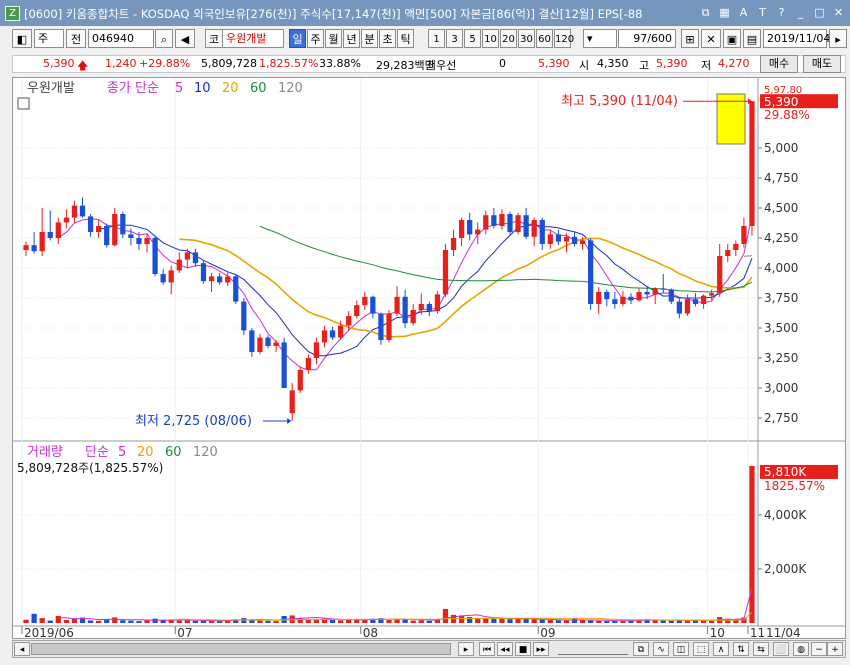 Image resolution: width=850 pixels, height=665 pixels. I want to click on up-arrow-icon: 🡅, so click(83, 65).